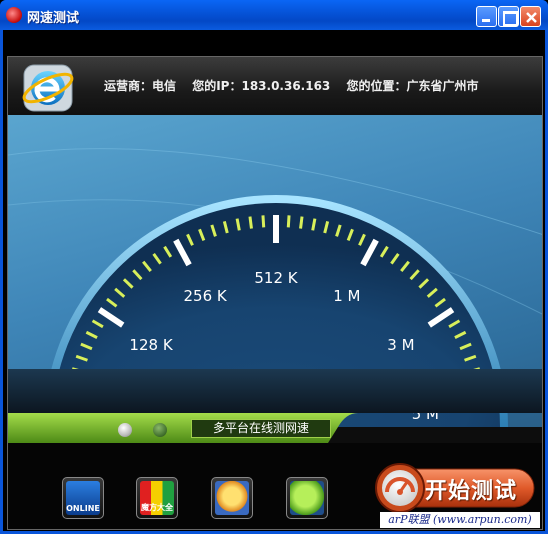 The width and height of the screenshot is (548, 534). Describe the element at coordinates (261, 428) in the screenshot. I see `platform-label: 多平台在线测网速` at that location.